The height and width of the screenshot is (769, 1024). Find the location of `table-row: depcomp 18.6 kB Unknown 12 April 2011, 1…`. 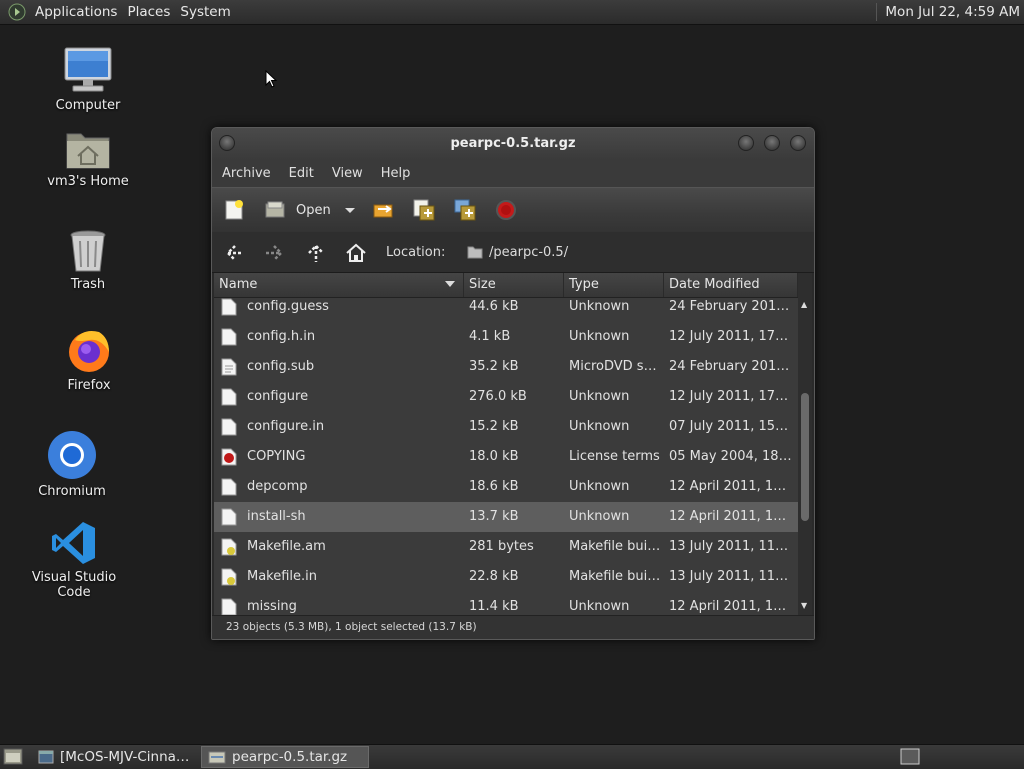

table-row: depcomp 18.6 kB Unknown 12 April 2011, 1… is located at coordinates (506, 487).